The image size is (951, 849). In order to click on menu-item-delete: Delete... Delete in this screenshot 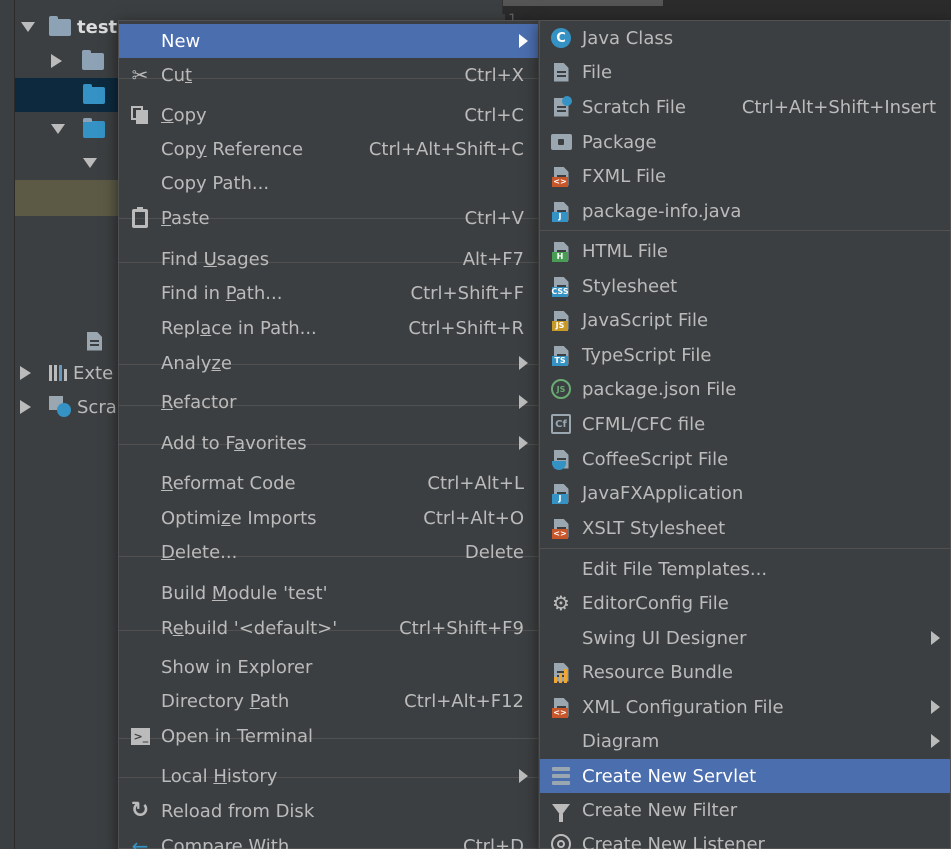, I will do `click(328, 552)`.